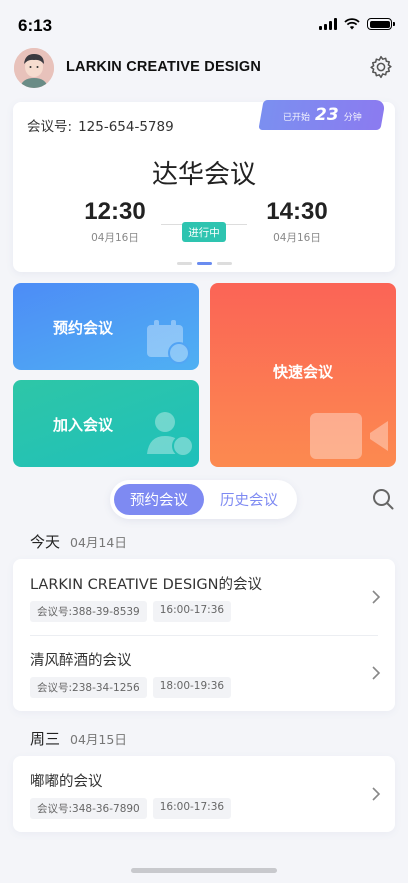 The width and height of the screenshot is (408, 883). I want to click on user-avatar-icon, so click(34, 68).